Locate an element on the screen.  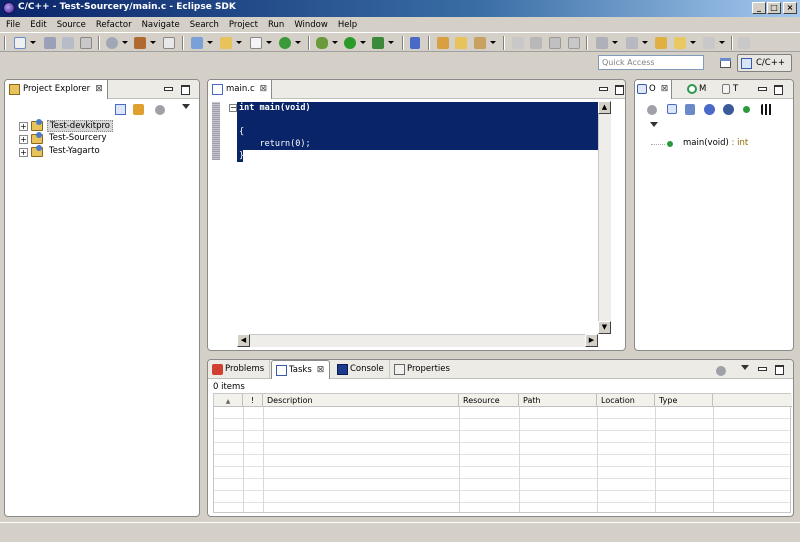
annotation-icon is located at coordinates (536, 43).